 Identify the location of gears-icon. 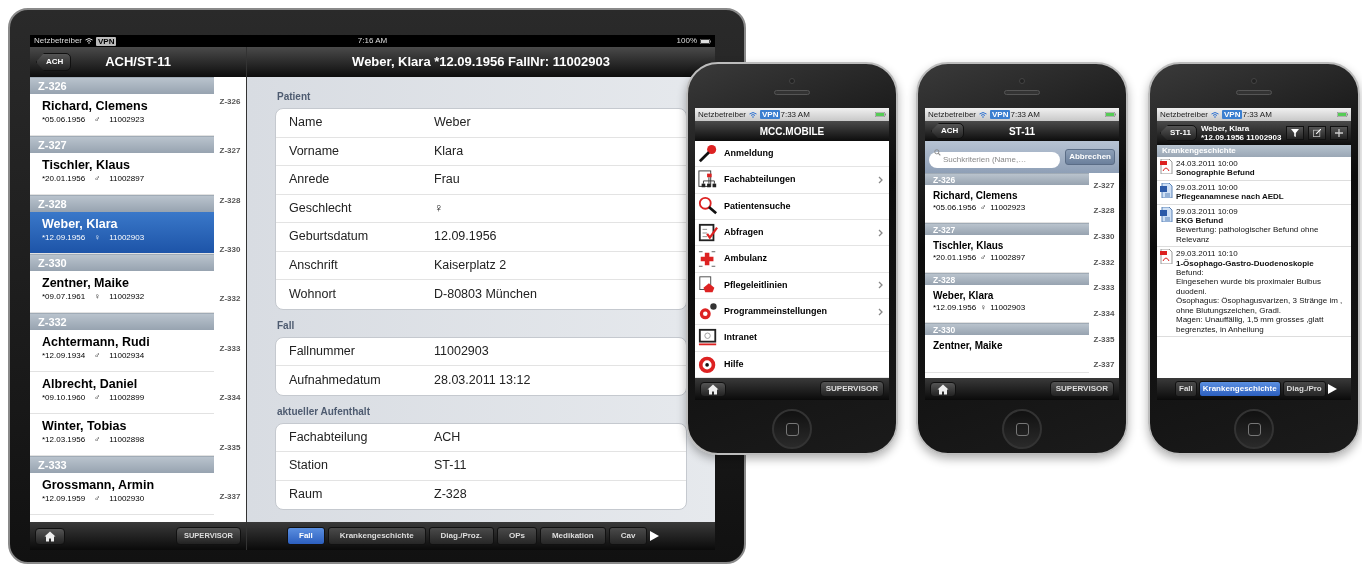
(708, 311).